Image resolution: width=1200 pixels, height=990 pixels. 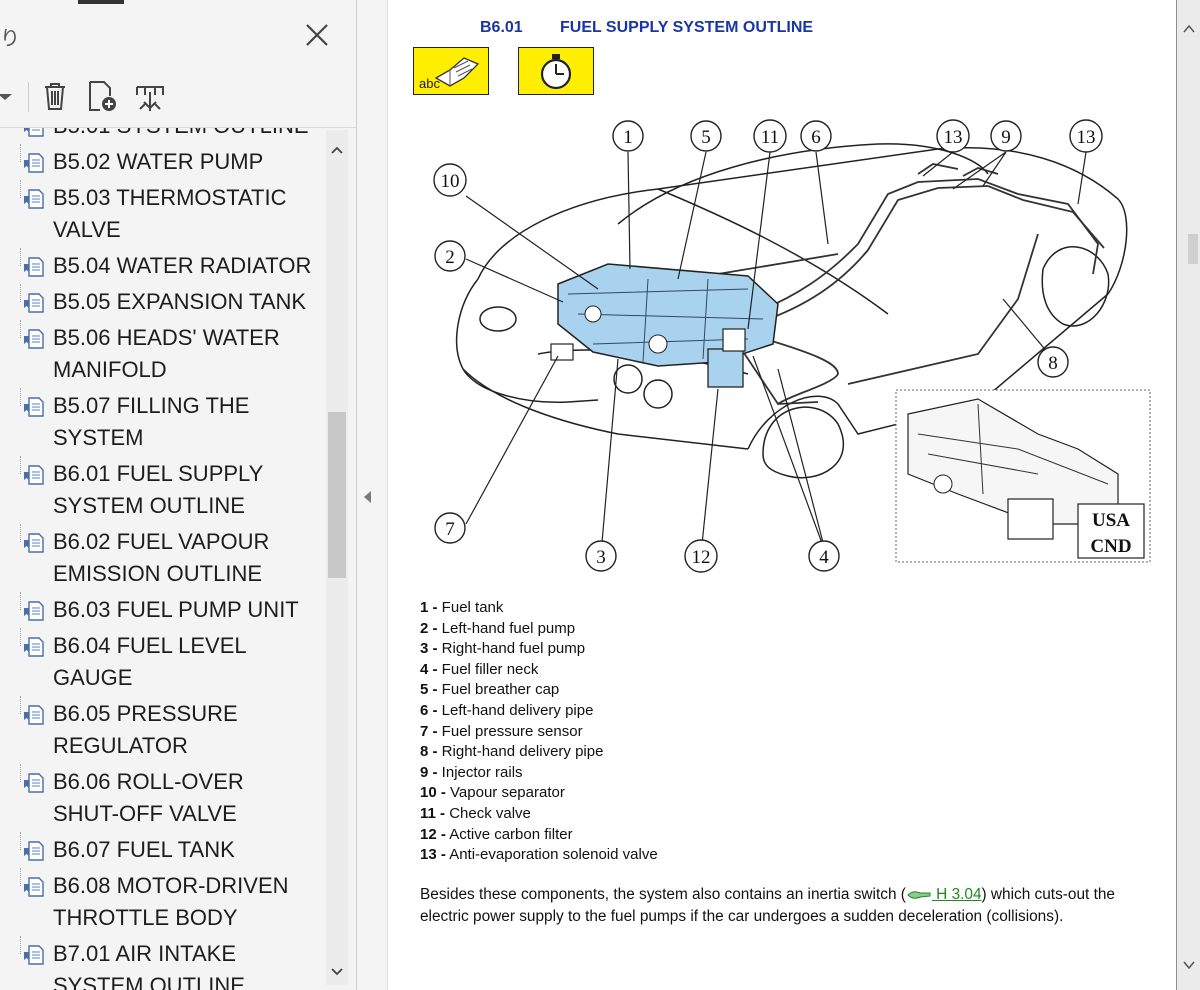 What do you see at coordinates (450, 181) in the screenshot?
I see `callout-10: 10` at bounding box center [450, 181].